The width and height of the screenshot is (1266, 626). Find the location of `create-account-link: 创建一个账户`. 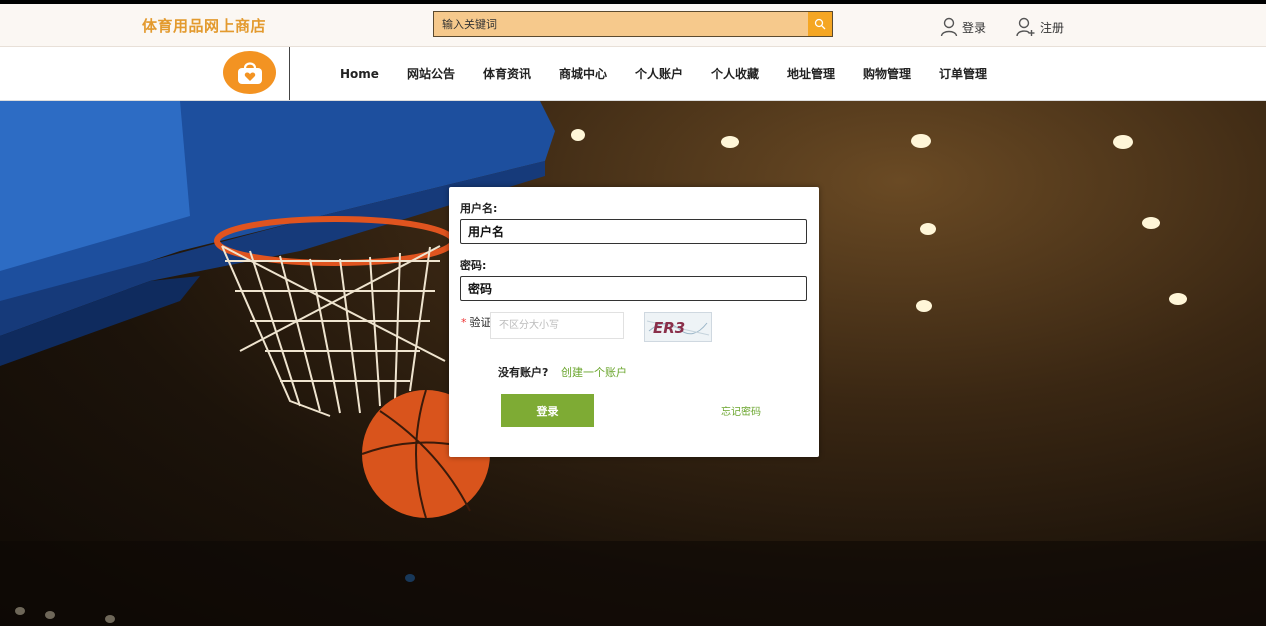

create-account-link: 创建一个账户 is located at coordinates (594, 372).